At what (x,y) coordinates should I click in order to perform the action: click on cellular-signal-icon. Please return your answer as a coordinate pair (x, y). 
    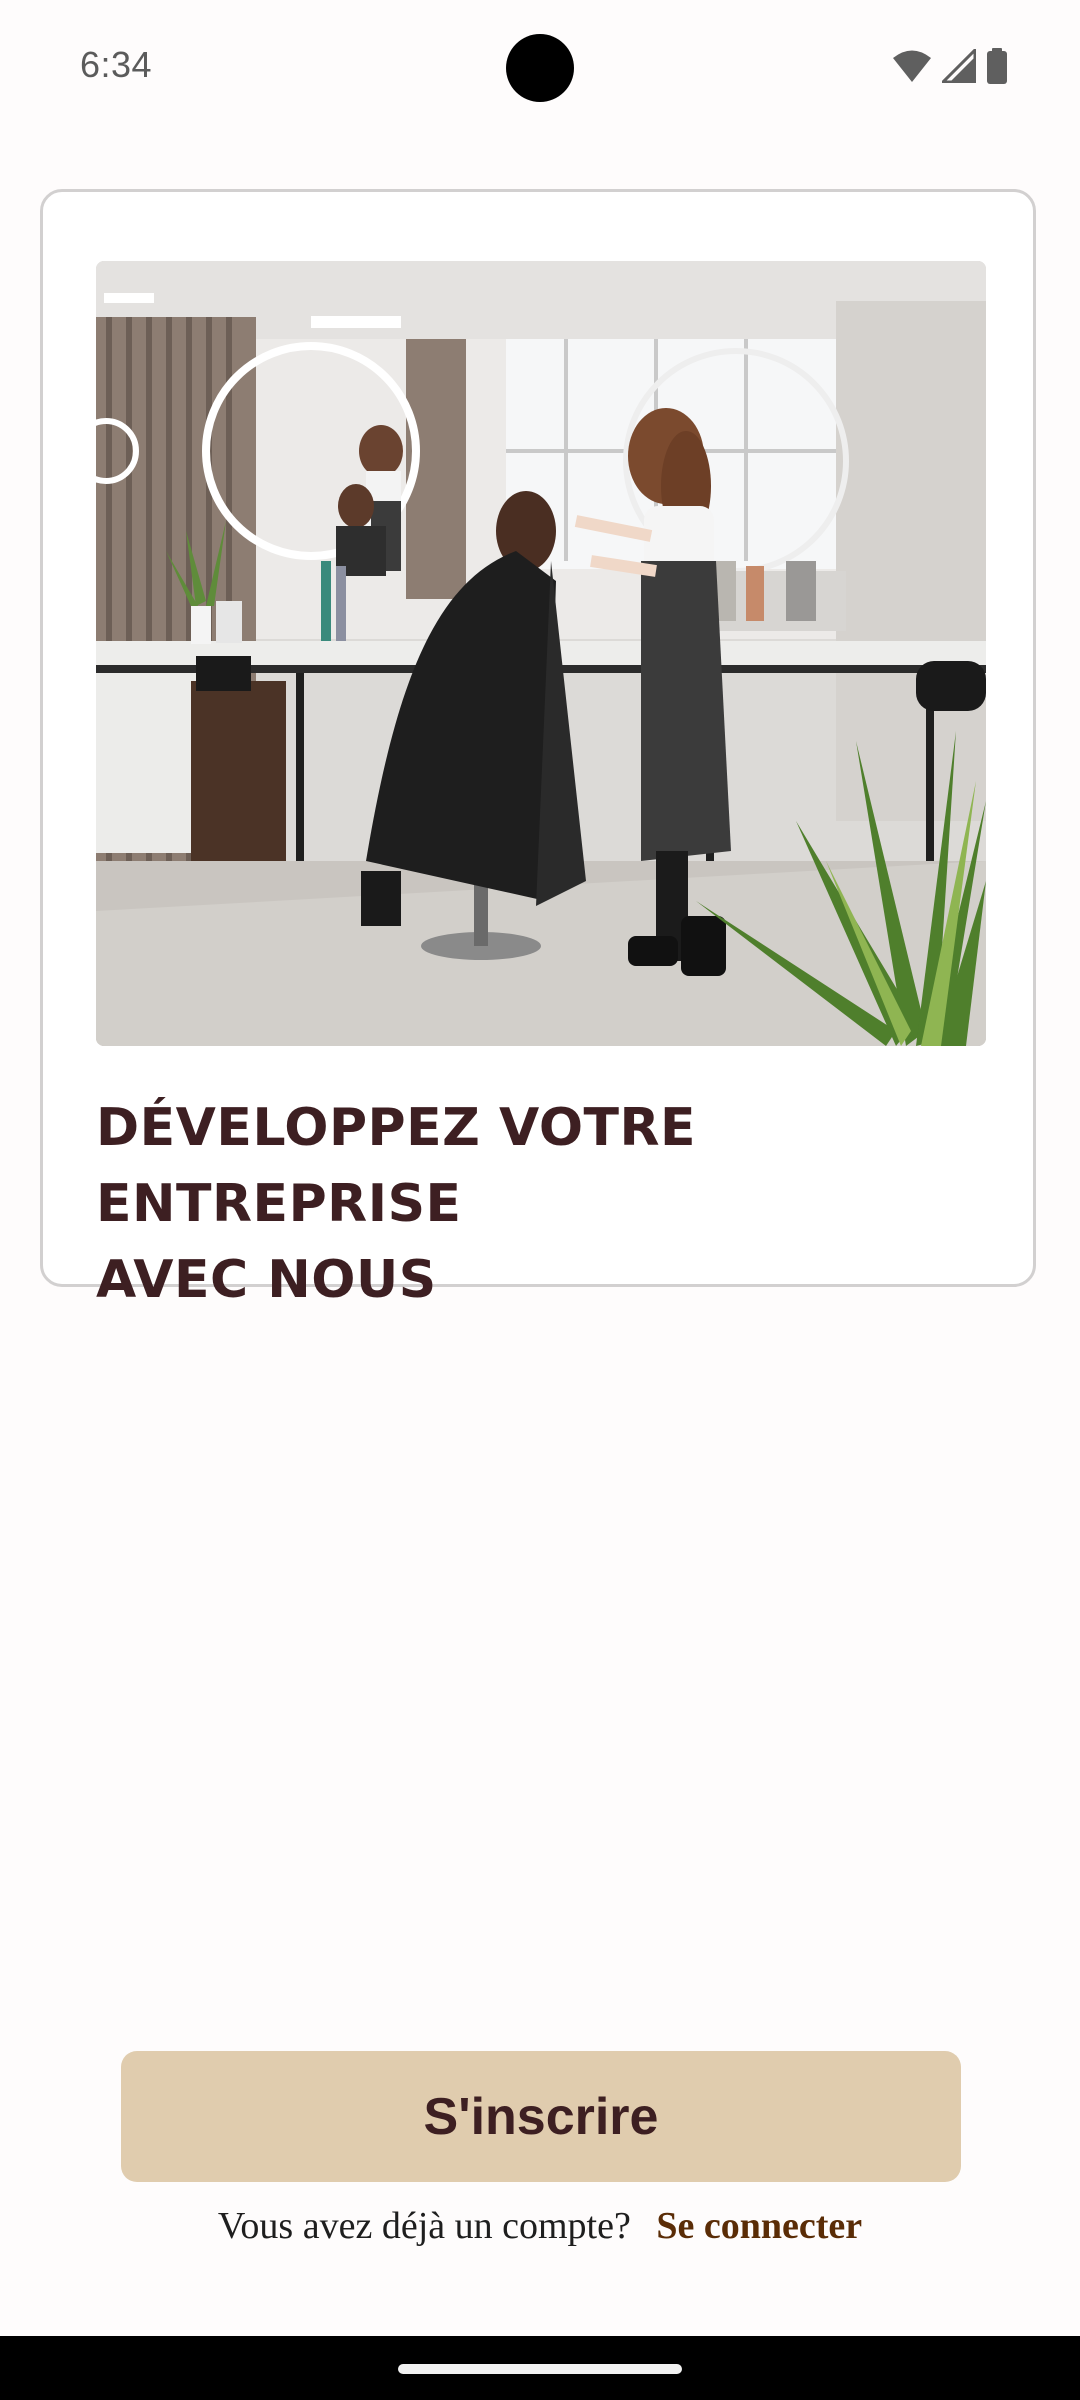
    Looking at the image, I should click on (959, 66).